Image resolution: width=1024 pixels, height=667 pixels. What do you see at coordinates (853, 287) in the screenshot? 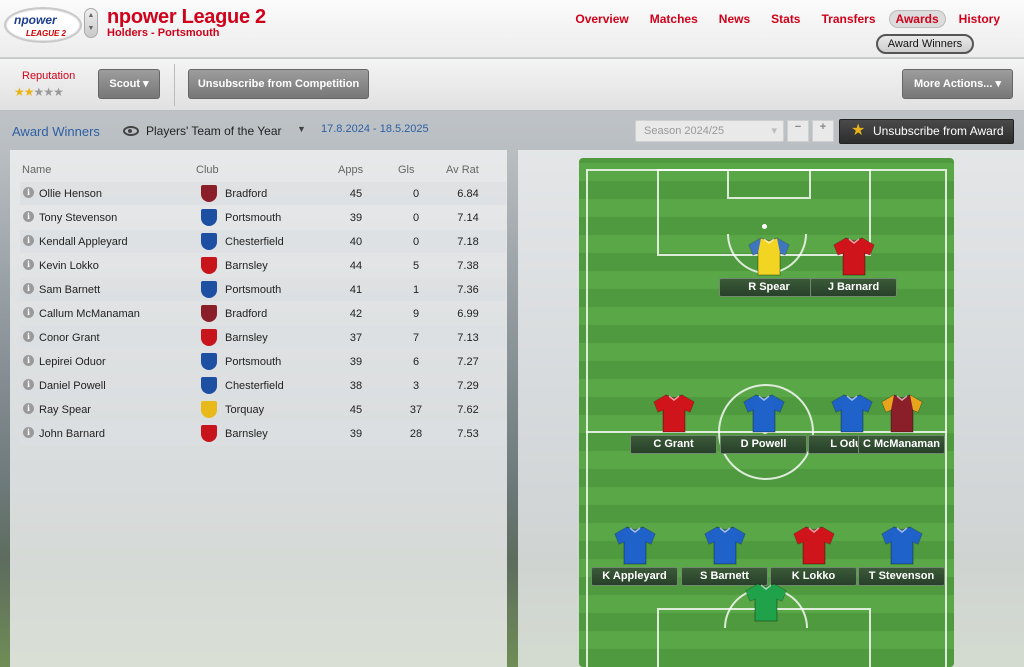
I see `pitch-player-name: J Barnard` at bounding box center [853, 287].